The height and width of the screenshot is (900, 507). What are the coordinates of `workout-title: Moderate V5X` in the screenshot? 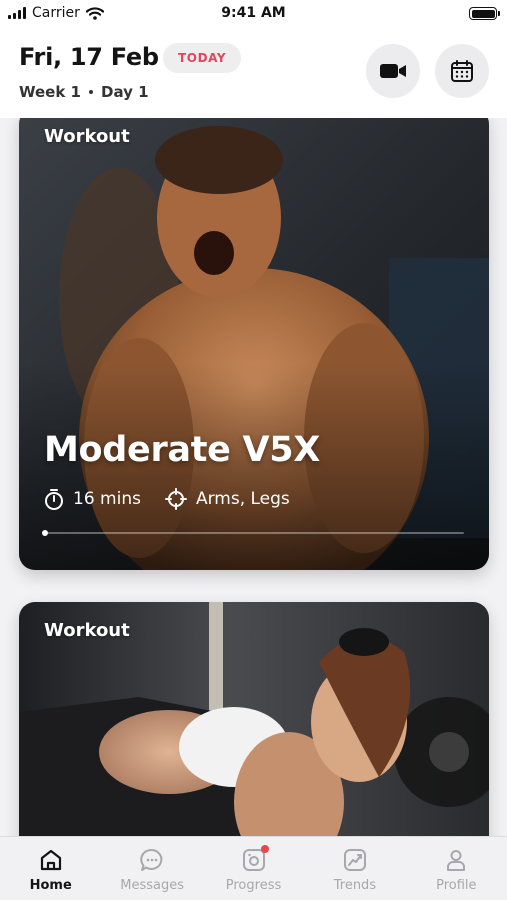 It's located at (182, 450).